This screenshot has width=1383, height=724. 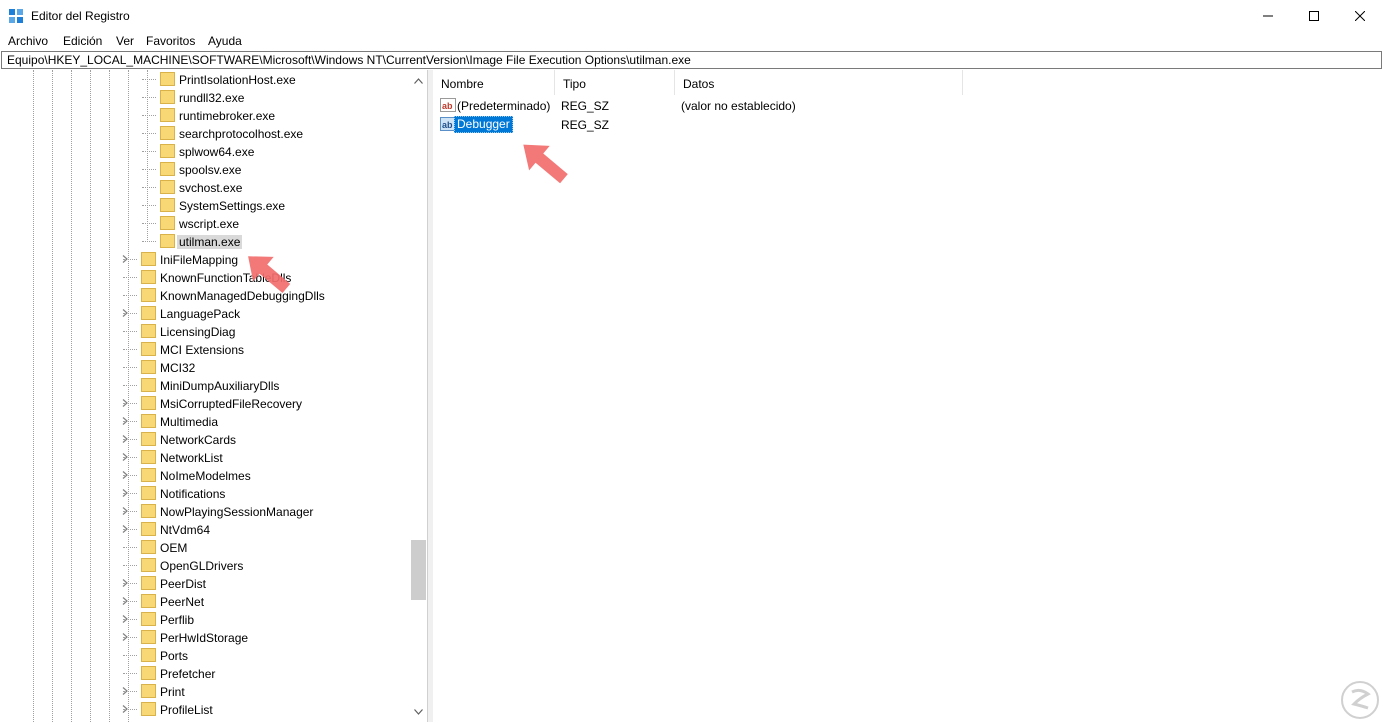 What do you see at coordinates (199, 260) in the screenshot?
I see `tree-node-label: IniFileMapping` at bounding box center [199, 260].